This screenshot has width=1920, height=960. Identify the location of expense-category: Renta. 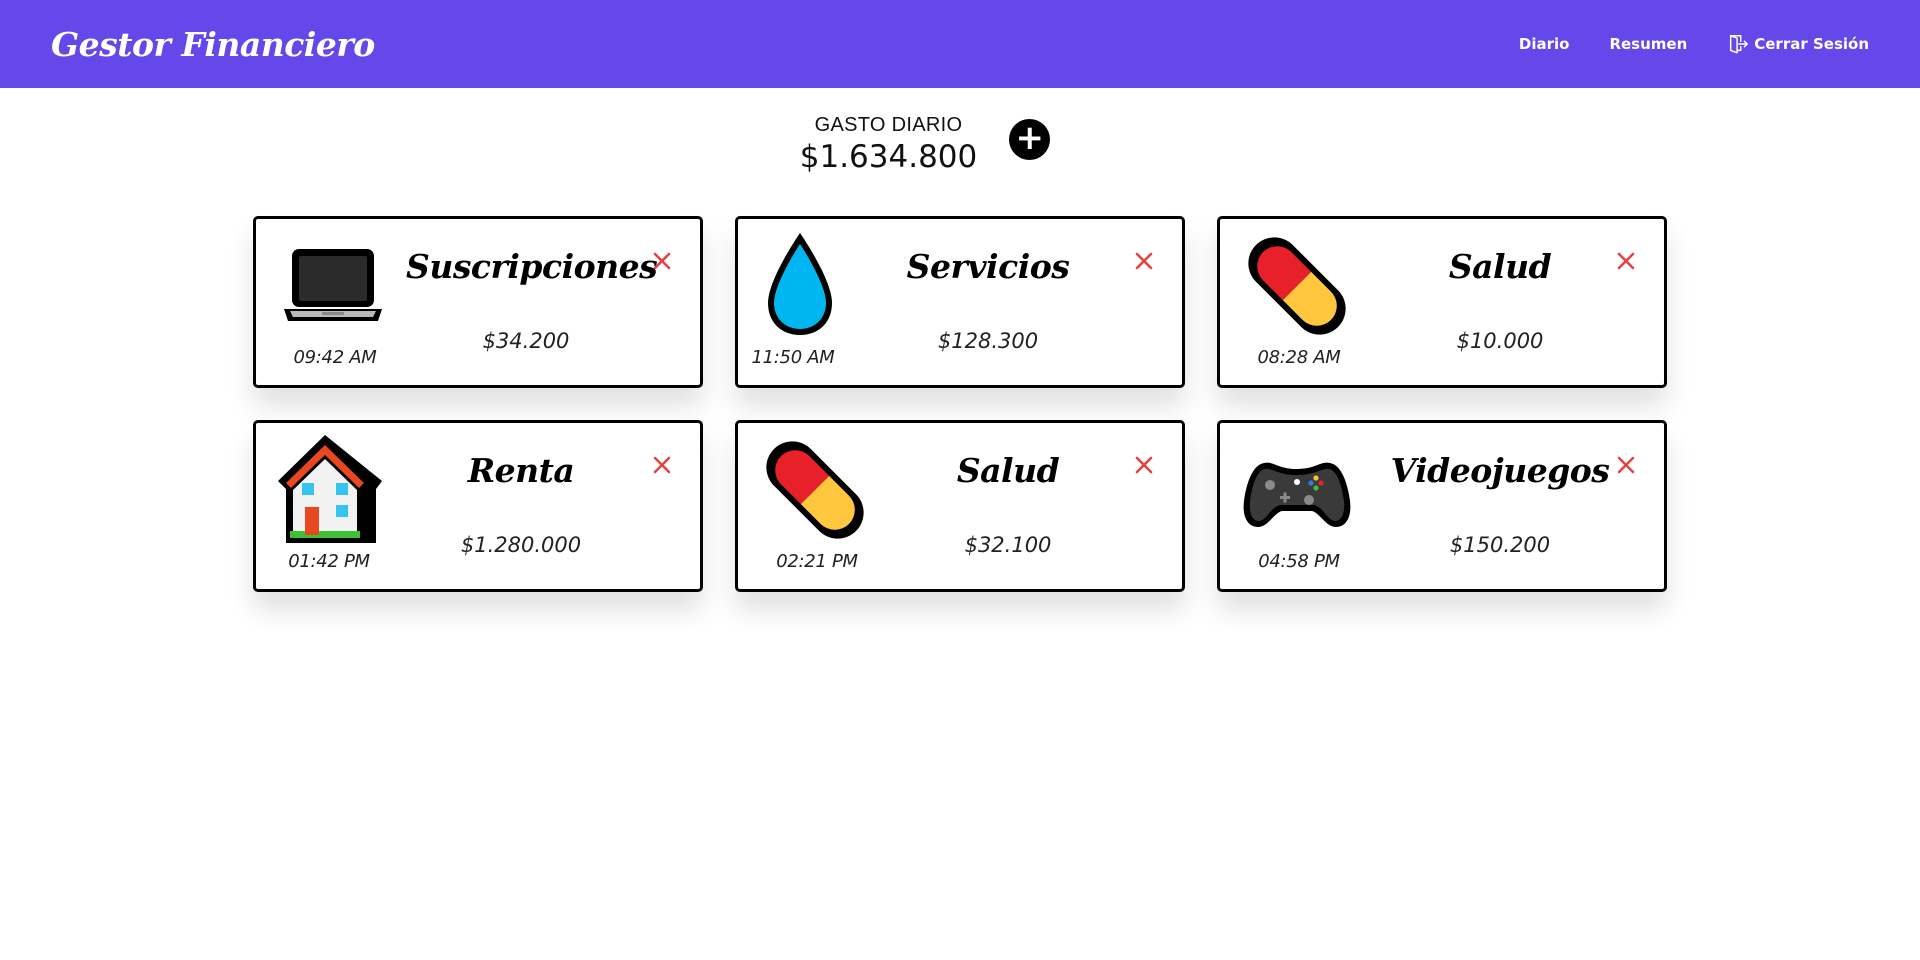
(521, 470).